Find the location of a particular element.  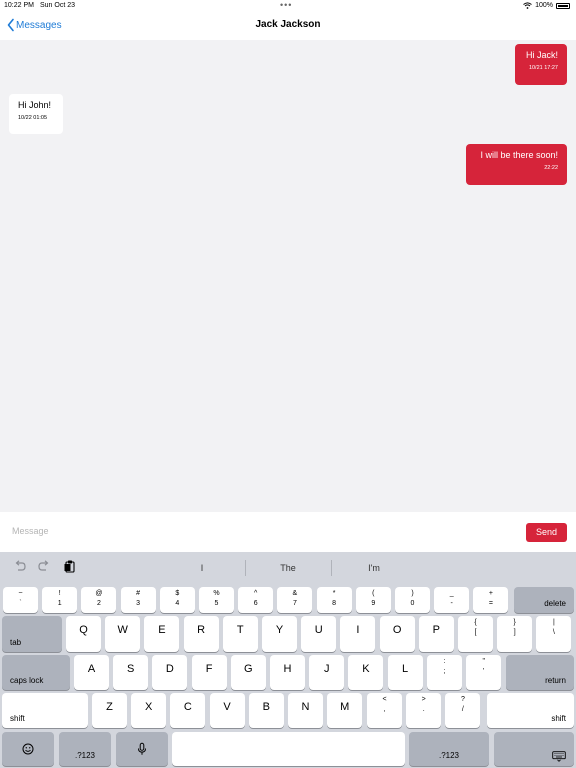

letter-key: R is located at coordinates (201, 634).